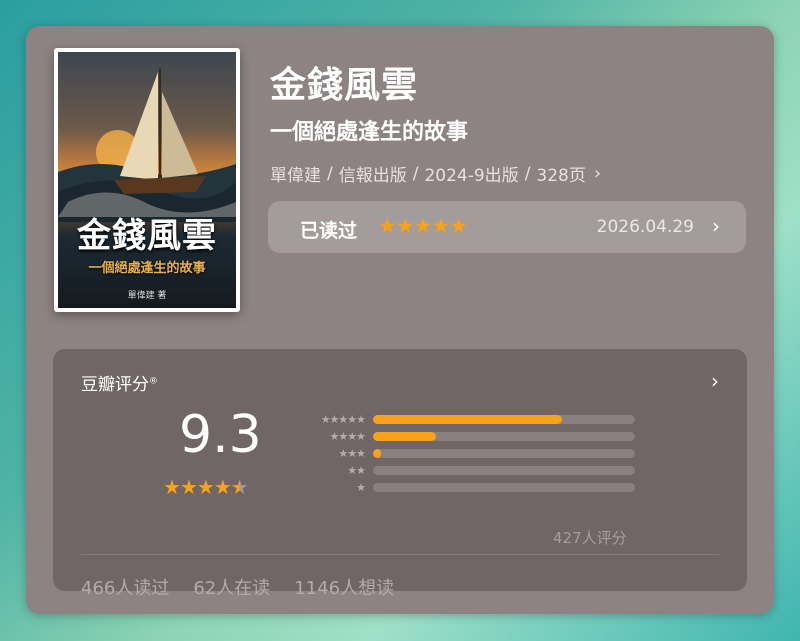  What do you see at coordinates (329, 231) in the screenshot?
I see `read-status-label: 已读过` at bounding box center [329, 231].